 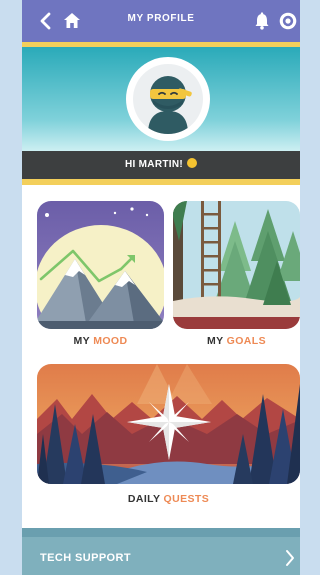 I want to click on header-bar: MY PROFILE, so click(x=161, y=21).